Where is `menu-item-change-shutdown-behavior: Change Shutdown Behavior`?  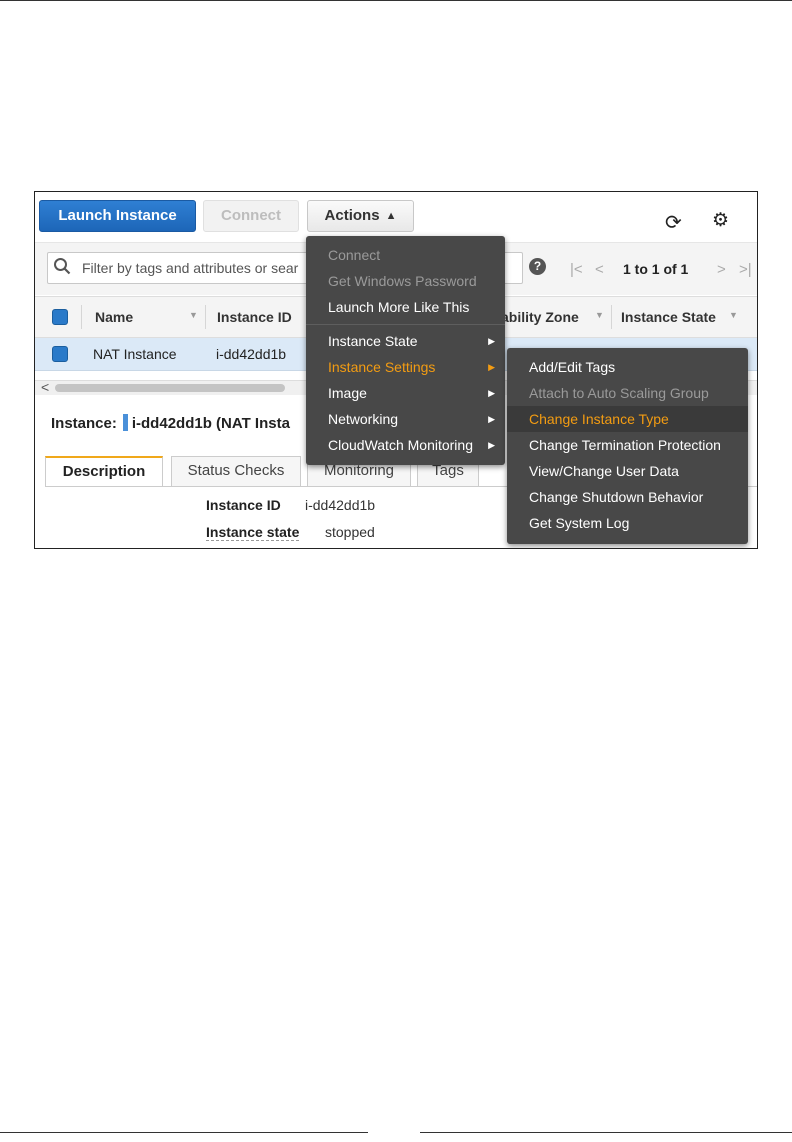
menu-item-change-shutdown-behavior: Change Shutdown Behavior is located at coordinates (627, 497).